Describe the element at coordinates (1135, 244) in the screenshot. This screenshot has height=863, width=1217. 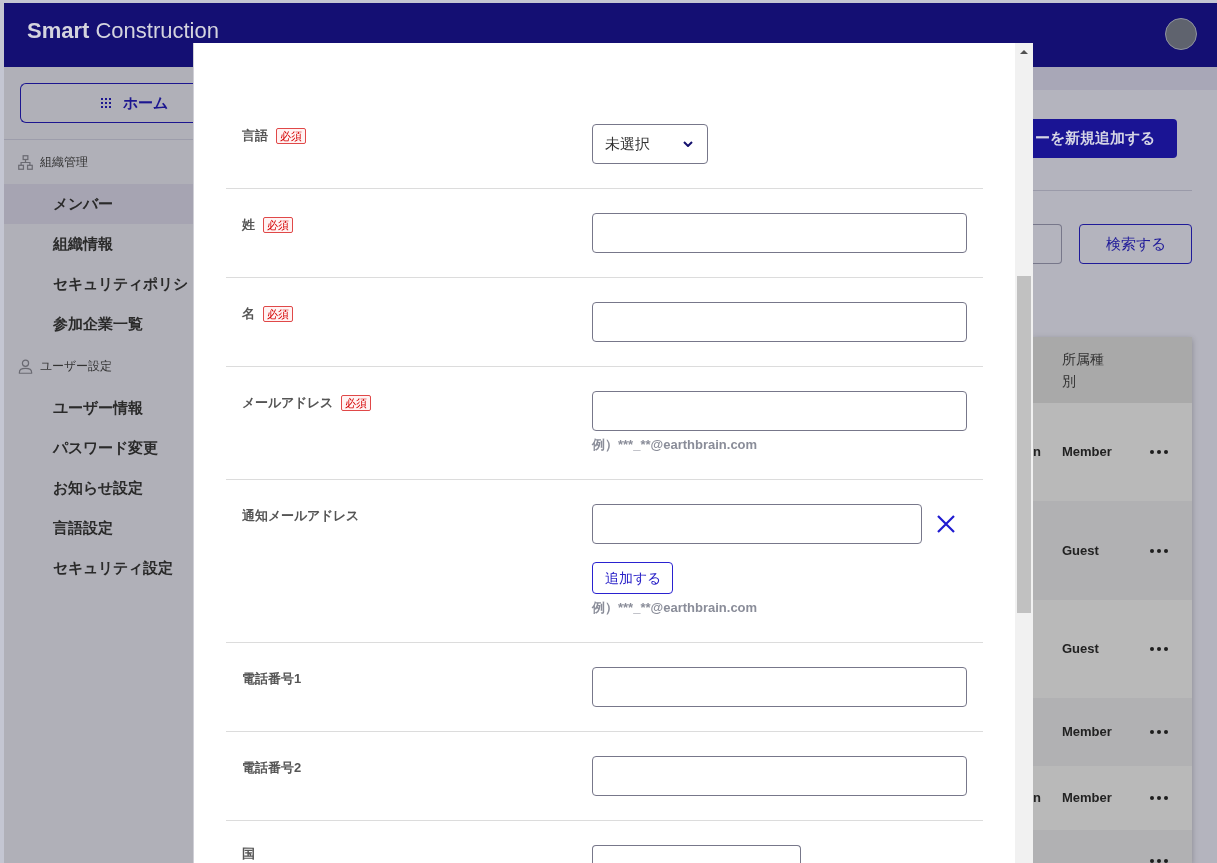
I see `search-button: 検索する` at that location.